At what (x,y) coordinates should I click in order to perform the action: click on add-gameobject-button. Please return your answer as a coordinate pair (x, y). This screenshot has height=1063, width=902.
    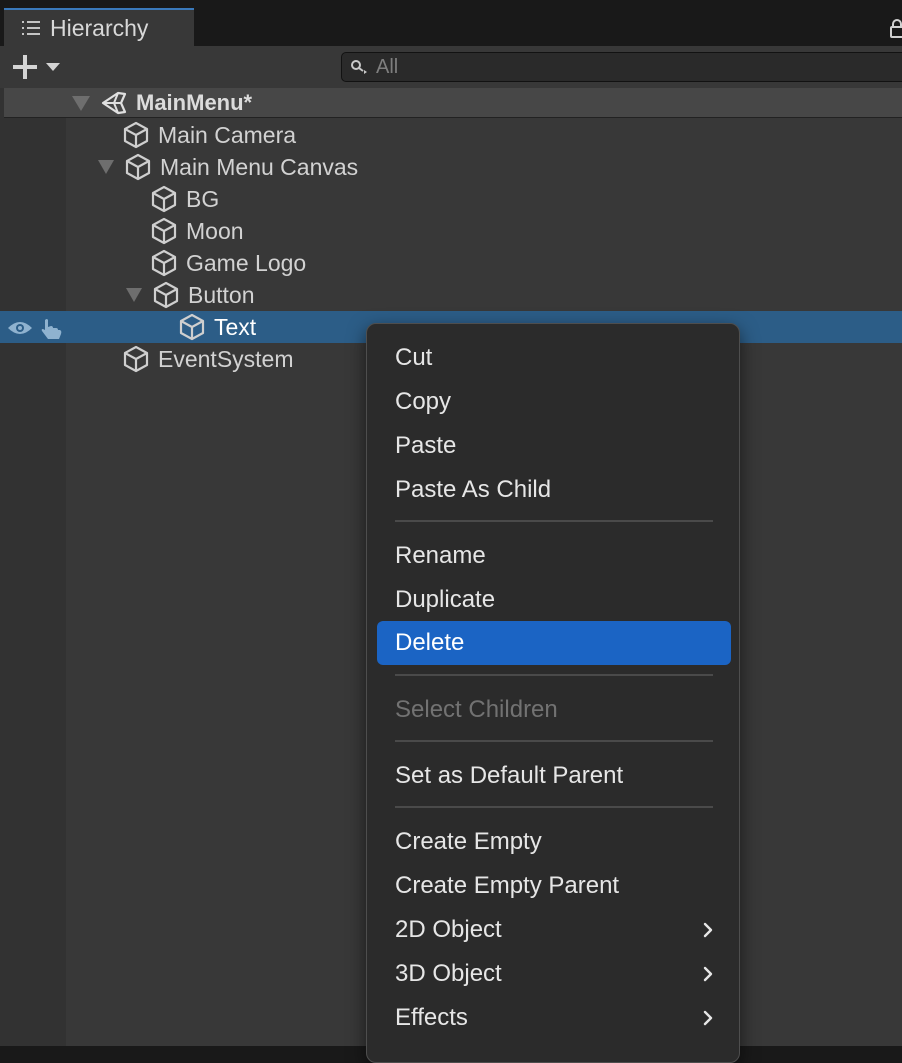
    Looking at the image, I should click on (40, 67).